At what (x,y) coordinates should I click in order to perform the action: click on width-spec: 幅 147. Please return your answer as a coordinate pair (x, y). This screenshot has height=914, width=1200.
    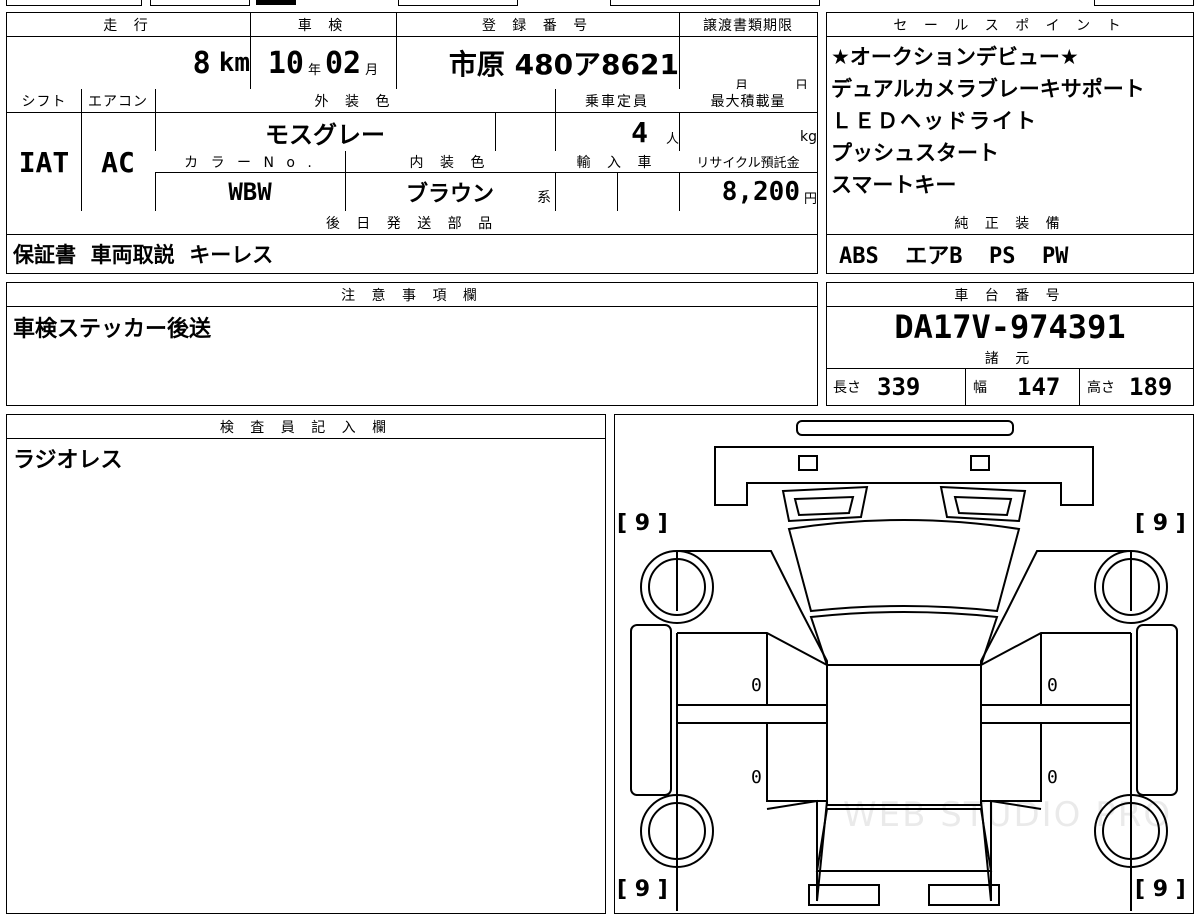
    Looking at the image, I should click on (1017, 387).